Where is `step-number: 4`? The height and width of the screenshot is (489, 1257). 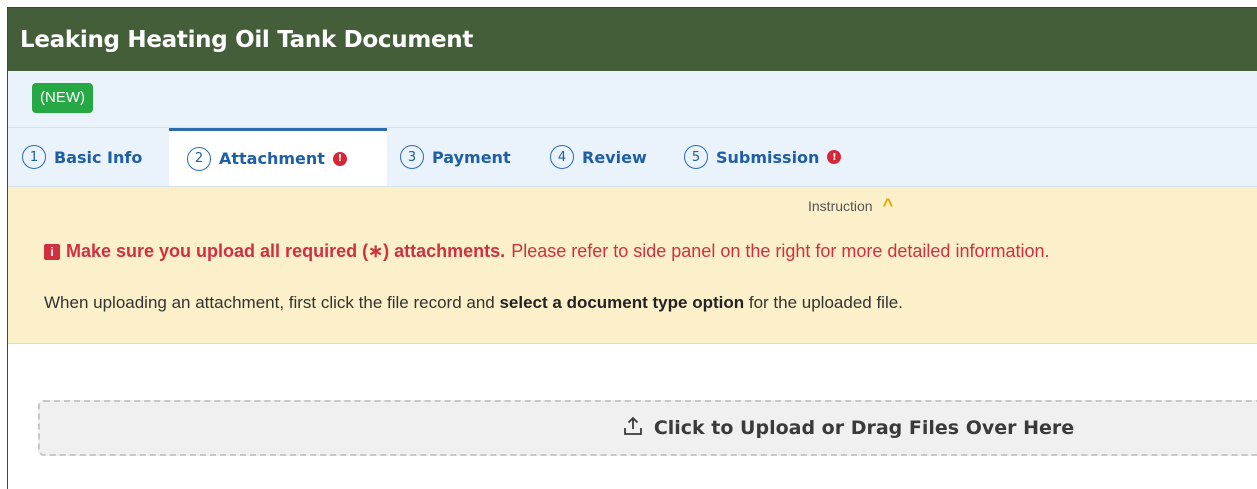
step-number: 4 is located at coordinates (562, 157).